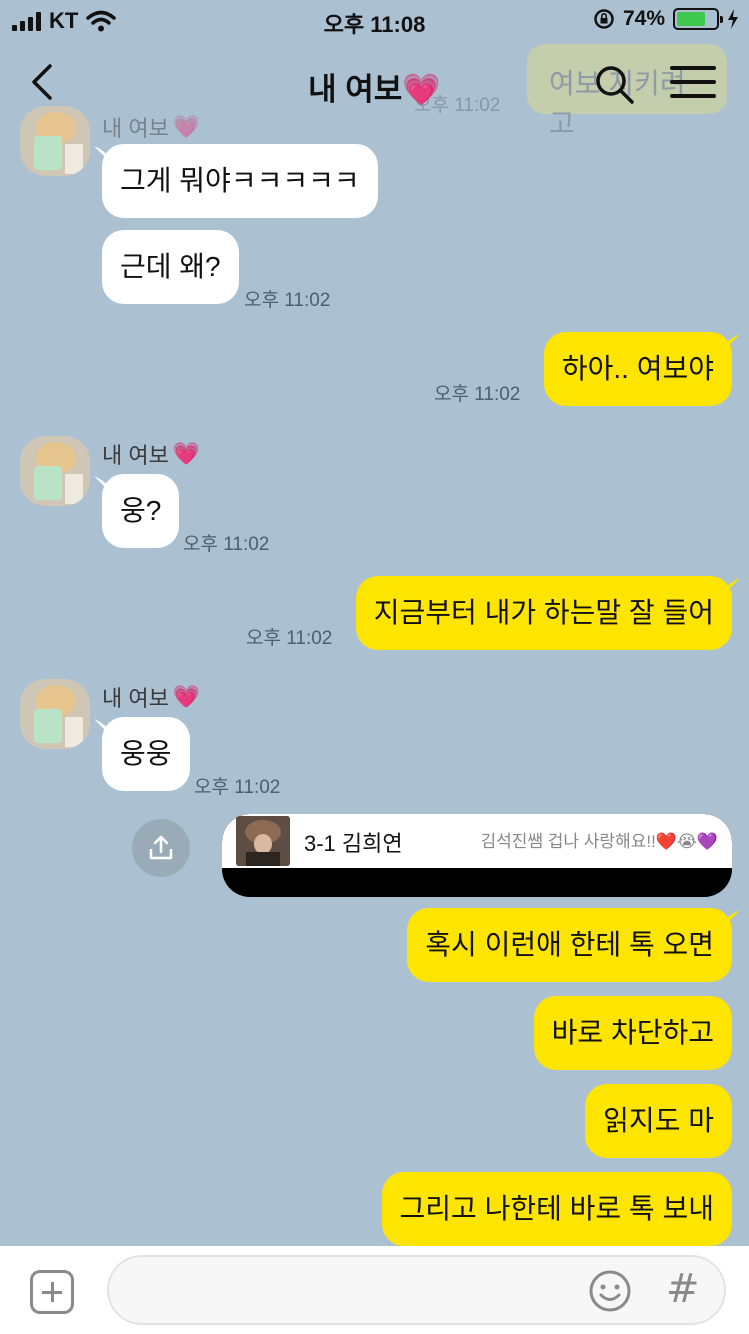  I want to click on chat-title: 내 여보💗, so click(374, 86).